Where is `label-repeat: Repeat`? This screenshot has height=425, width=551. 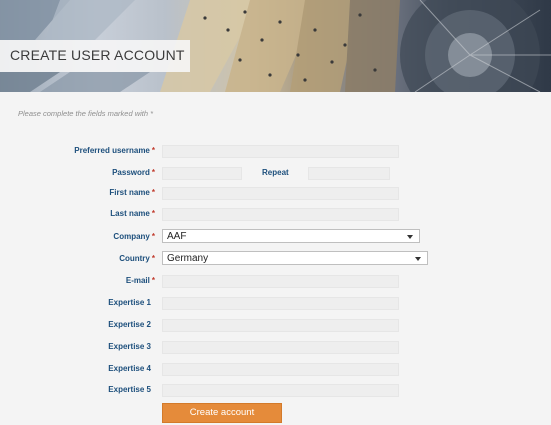
label-repeat: Repeat is located at coordinates (275, 172).